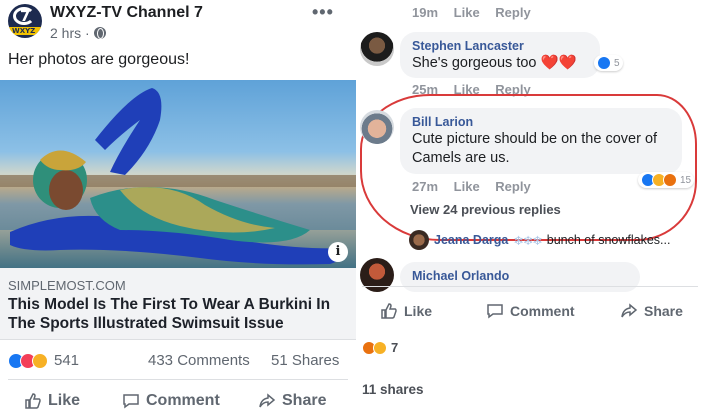 The width and height of the screenshot is (705, 414). I want to click on page-name-link: WXYZ-TV Channel 7, so click(126, 13).